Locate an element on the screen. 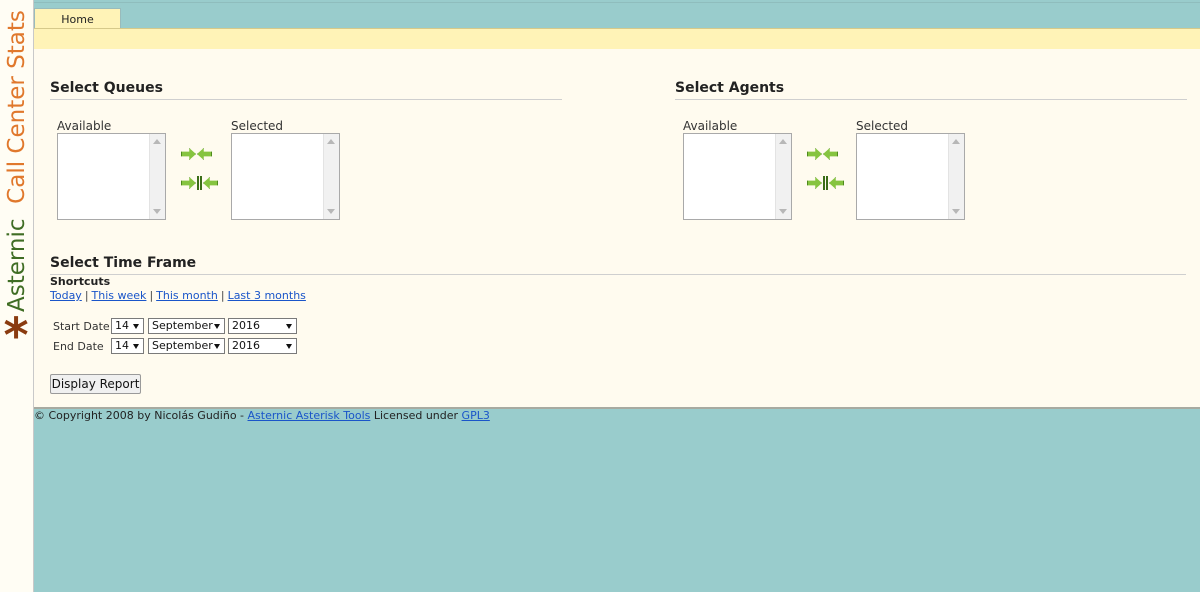 Image resolution: width=1200 pixels, height=592 pixels. agents-add-remove-button is located at coordinates (822, 154).